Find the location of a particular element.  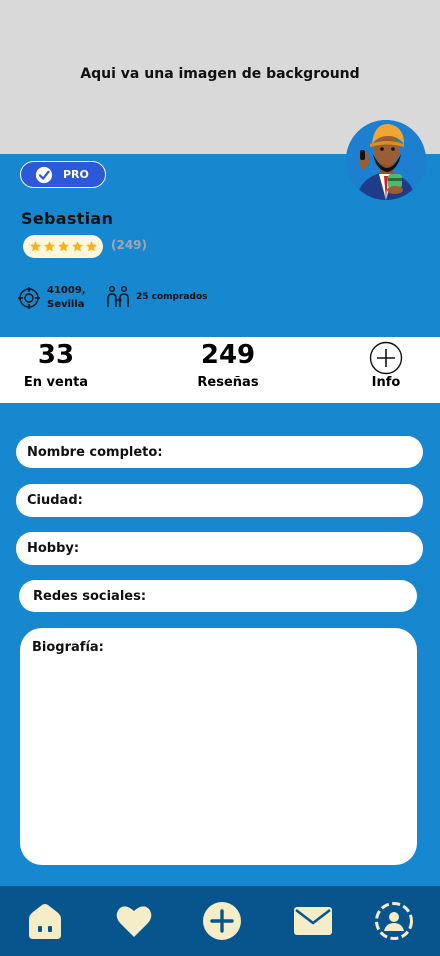

stats-bar: 33 En venta 249 Reseñas Info is located at coordinates (220, 370).